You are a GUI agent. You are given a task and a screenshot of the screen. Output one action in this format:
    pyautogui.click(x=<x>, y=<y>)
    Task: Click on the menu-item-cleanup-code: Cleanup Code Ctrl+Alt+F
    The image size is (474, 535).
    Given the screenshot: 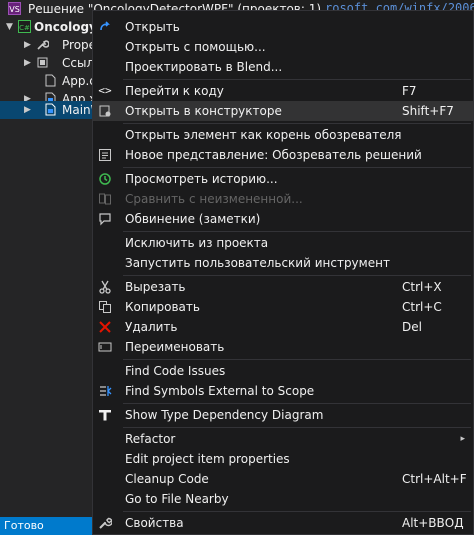 What is the action you would take?
    pyautogui.click(x=283, y=479)
    